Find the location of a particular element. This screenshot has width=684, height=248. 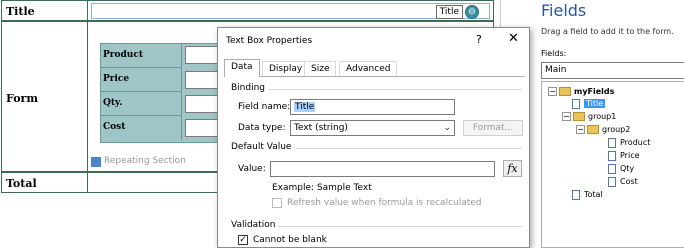

tab-advanced: Advanced is located at coordinates (368, 69).